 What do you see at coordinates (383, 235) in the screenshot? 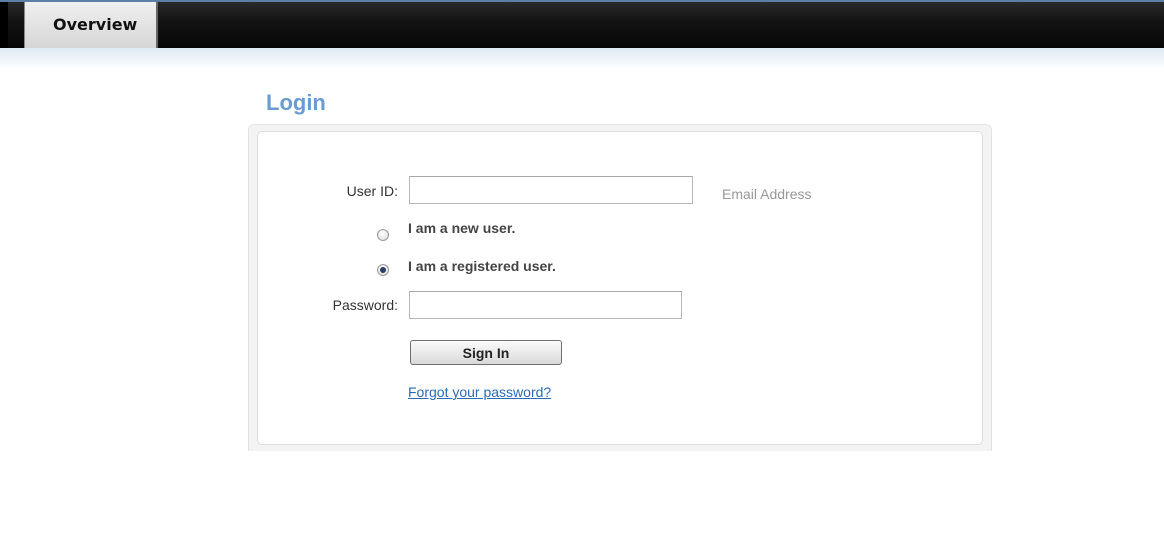
I see `new-user-radio` at bounding box center [383, 235].